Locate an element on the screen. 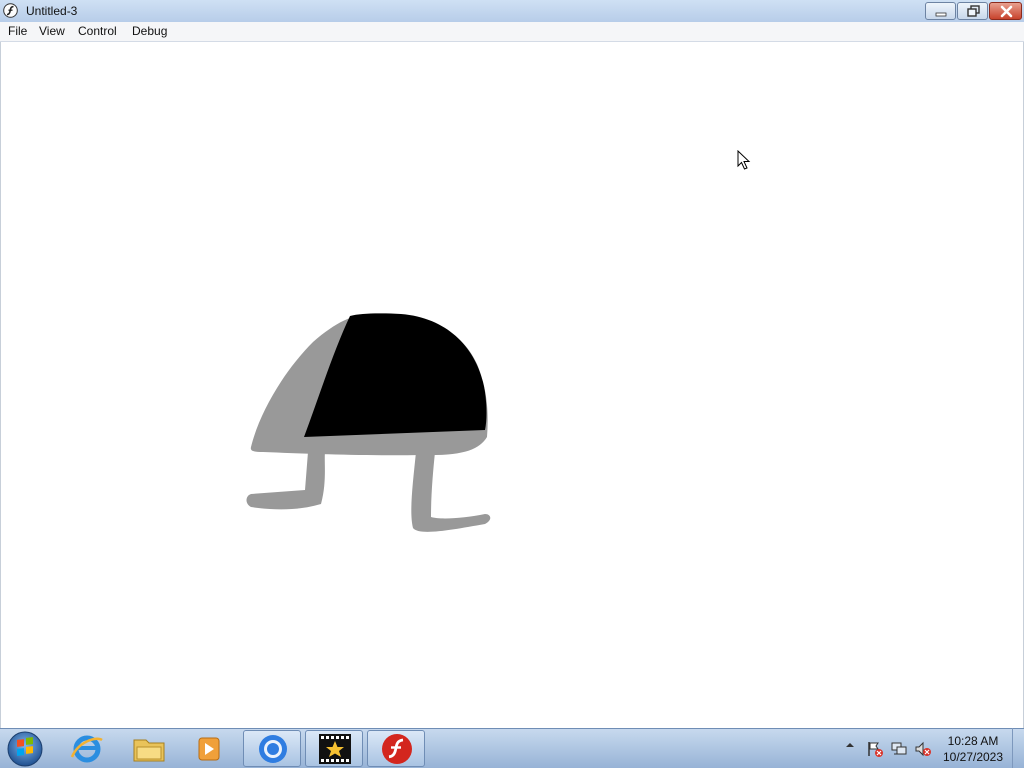  taskbar-chrome is located at coordinates (272, 748).